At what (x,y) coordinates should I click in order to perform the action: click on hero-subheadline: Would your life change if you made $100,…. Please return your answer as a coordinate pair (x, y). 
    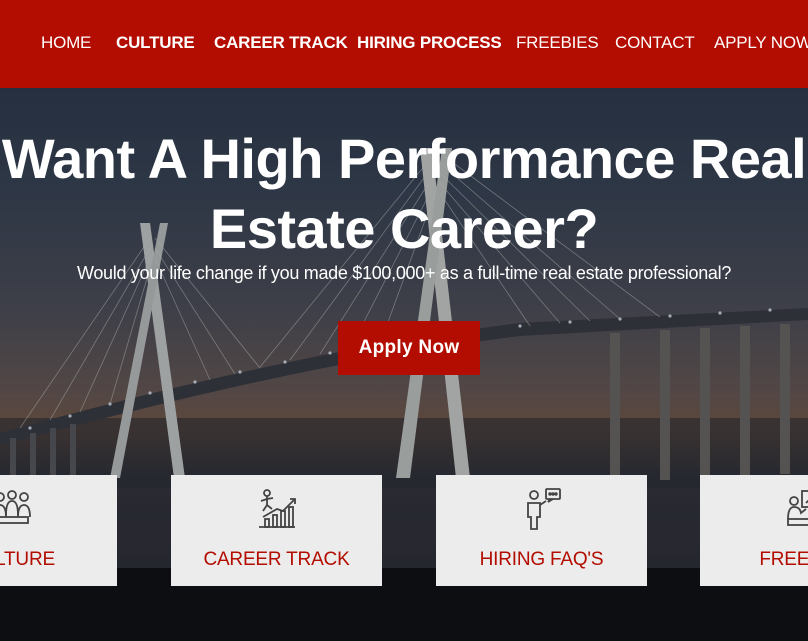
    Looking at the image, I should click on (404, 273).